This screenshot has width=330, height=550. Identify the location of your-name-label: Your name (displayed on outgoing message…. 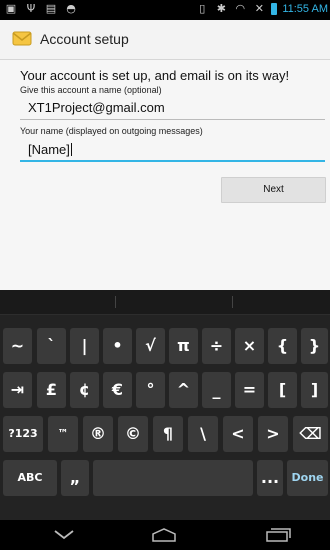
(111, 131).